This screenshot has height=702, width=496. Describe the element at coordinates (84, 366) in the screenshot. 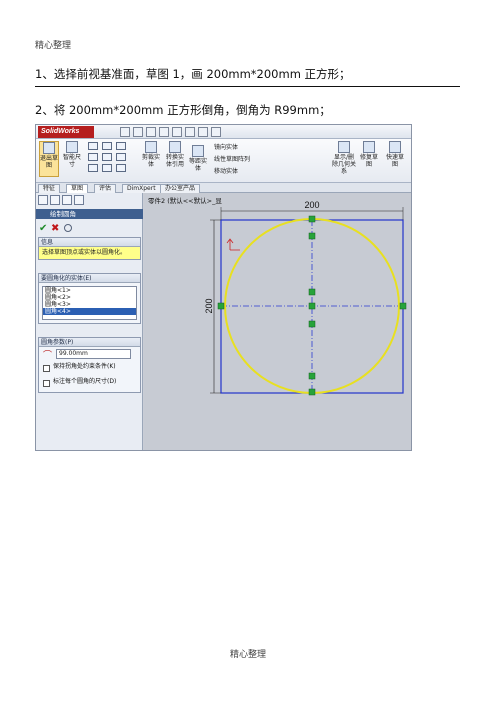

I see `keep-corners-label: 保持拐角处约束条件(K)` at that location.